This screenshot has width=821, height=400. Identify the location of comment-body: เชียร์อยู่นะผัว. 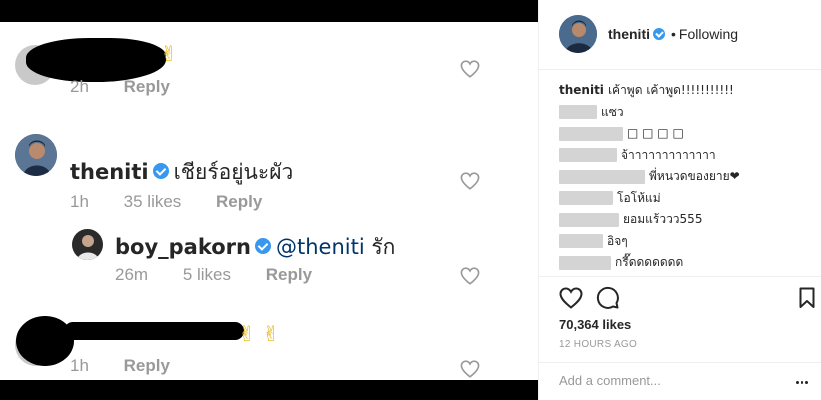
(233, 172).